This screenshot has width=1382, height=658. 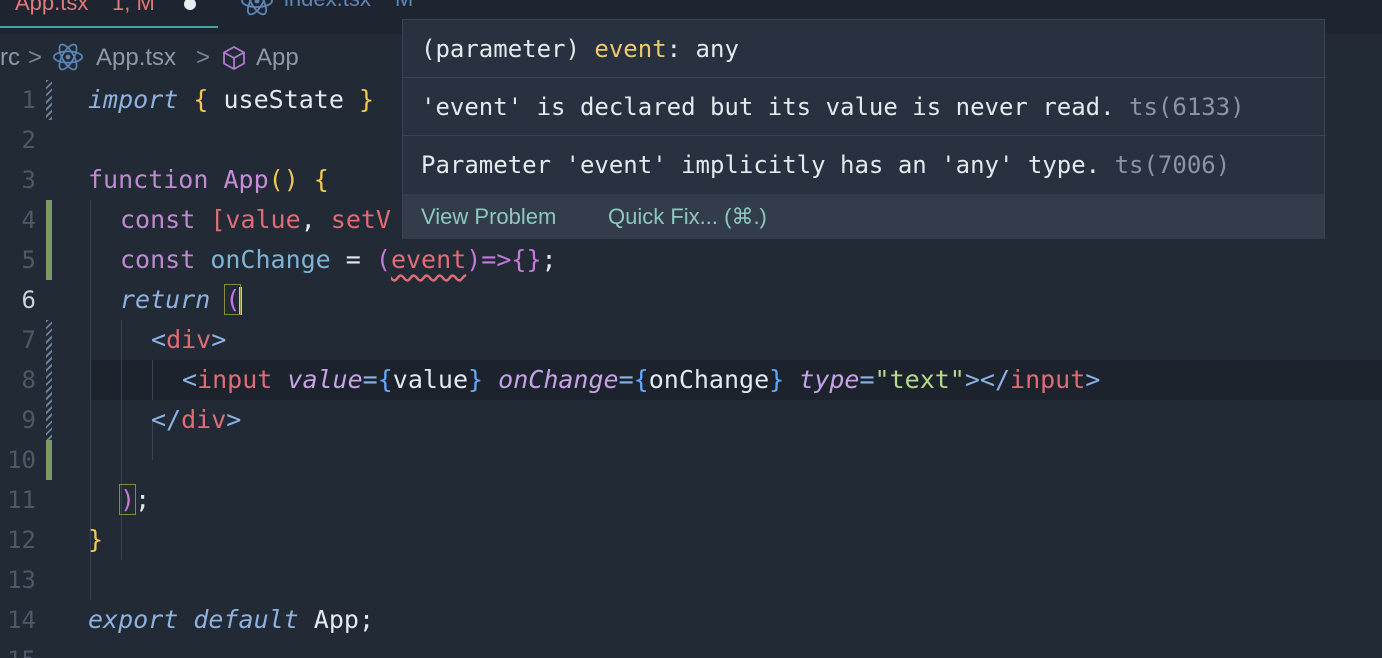 What do you see at coordinates (133, 99) in the screenshot?
I see `keyword-import: import` at bounding box center [133, 99].